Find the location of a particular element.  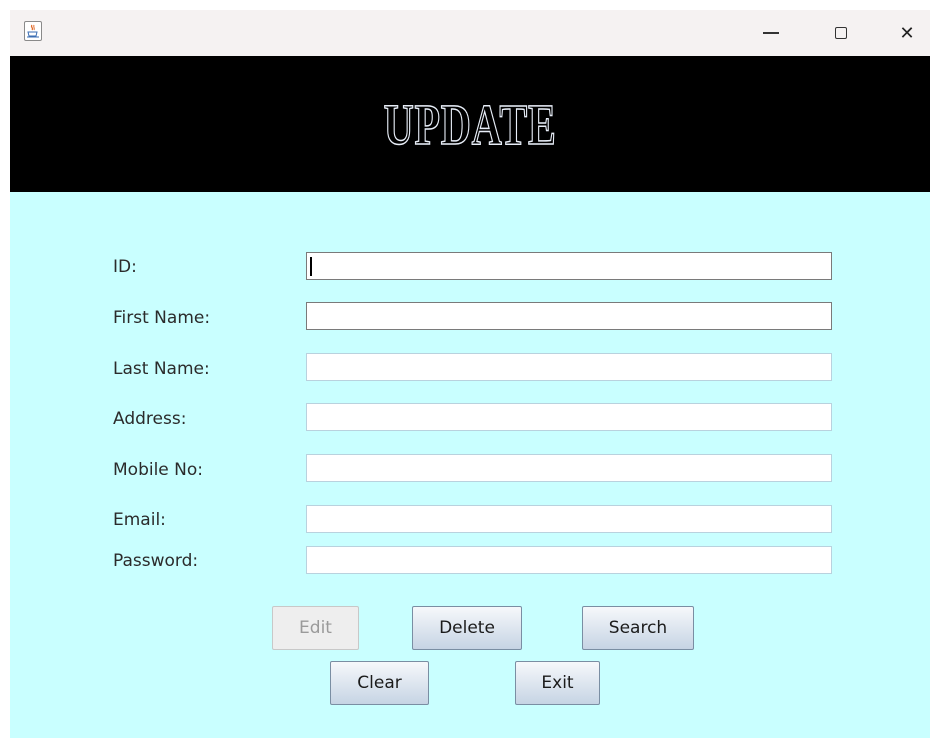

last-name-field is located at coordinates (569, 367).